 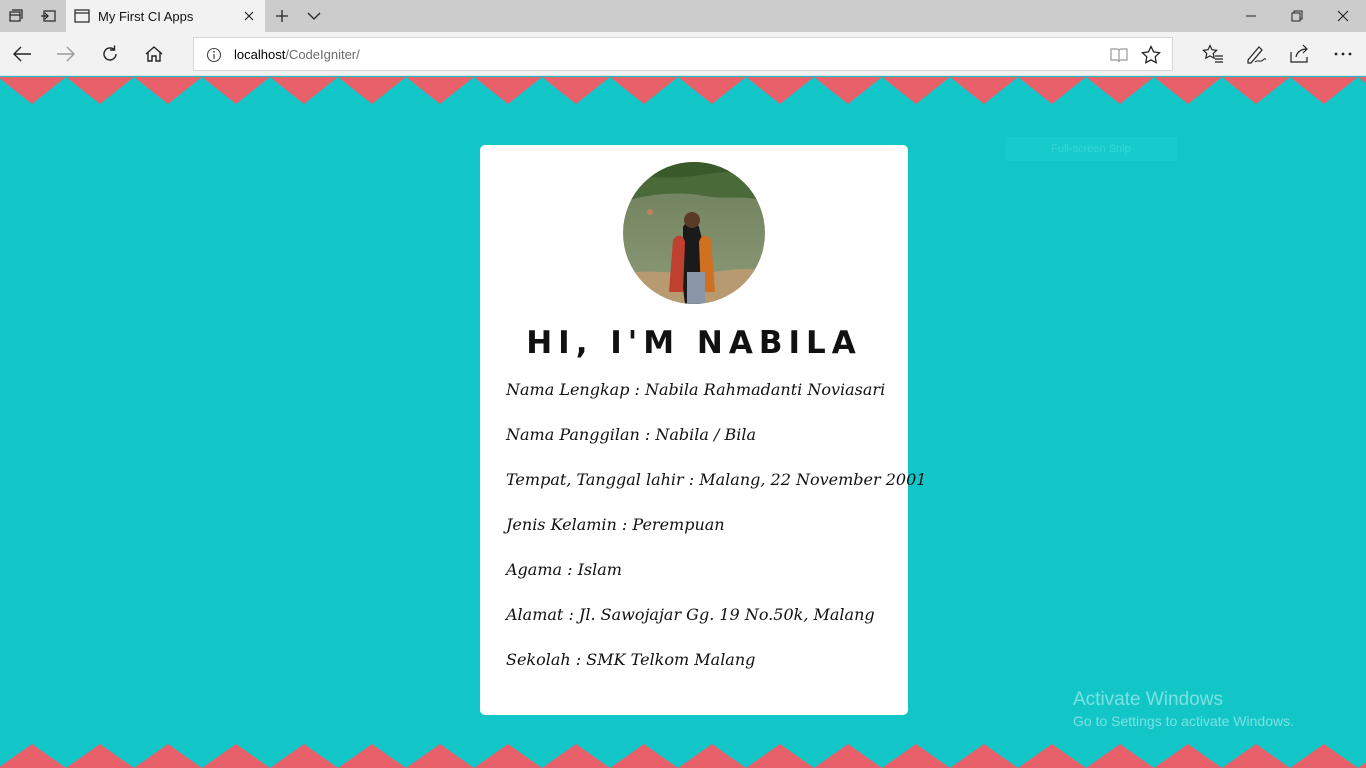 I want to click on favorites-hub-icon, so click(x=1213, y=54).